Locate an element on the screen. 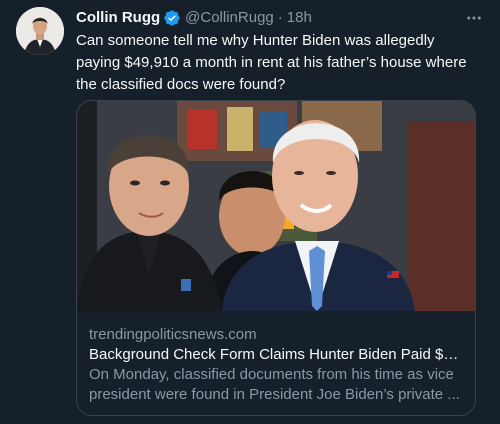 The image size is (500, 424). more-options-glyph is located at coordinates (474, 18).